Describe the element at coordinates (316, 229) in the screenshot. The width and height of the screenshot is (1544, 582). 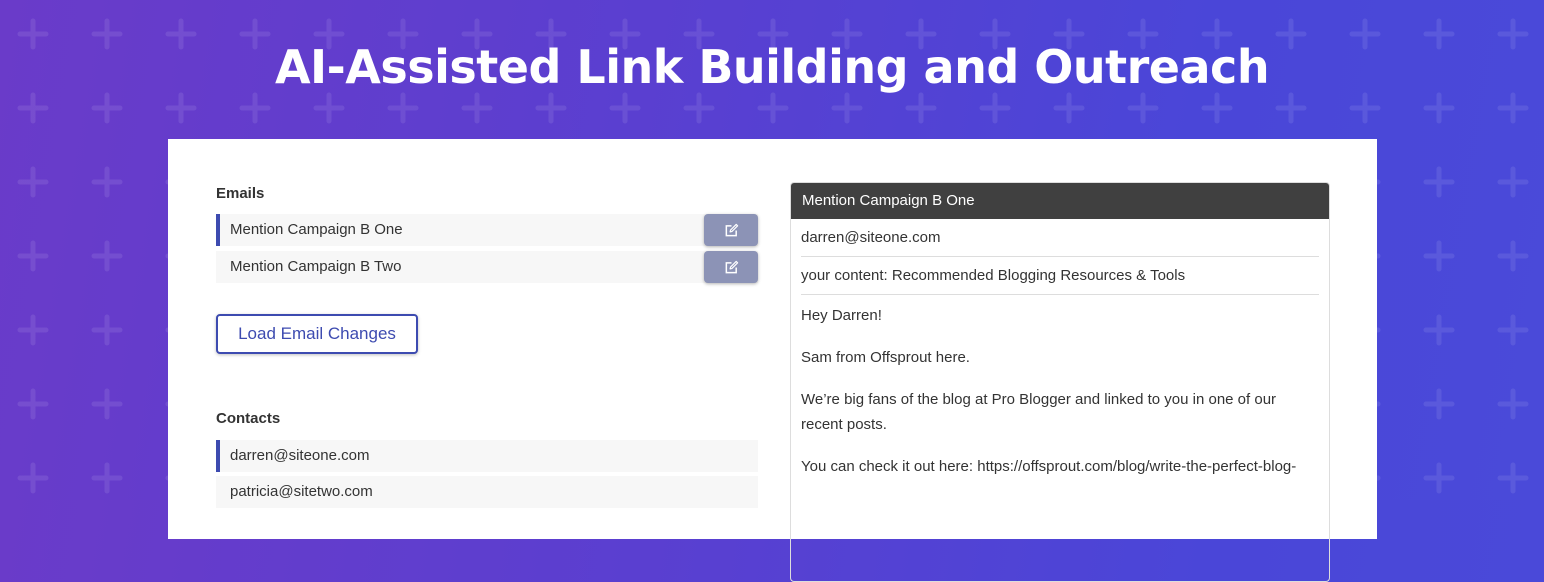
I see `email-name: Mention Campaign B One` at that location.